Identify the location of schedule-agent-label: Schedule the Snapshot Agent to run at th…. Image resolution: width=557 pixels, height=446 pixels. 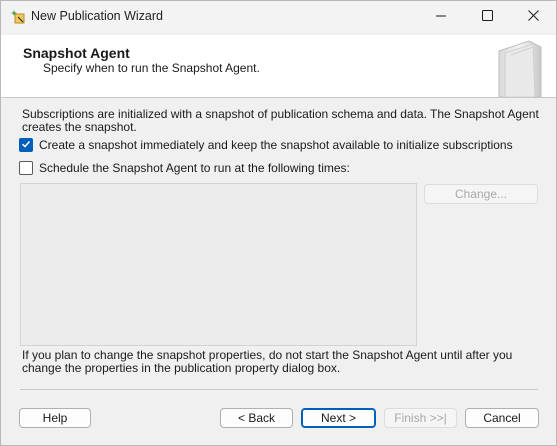
(194, 168).